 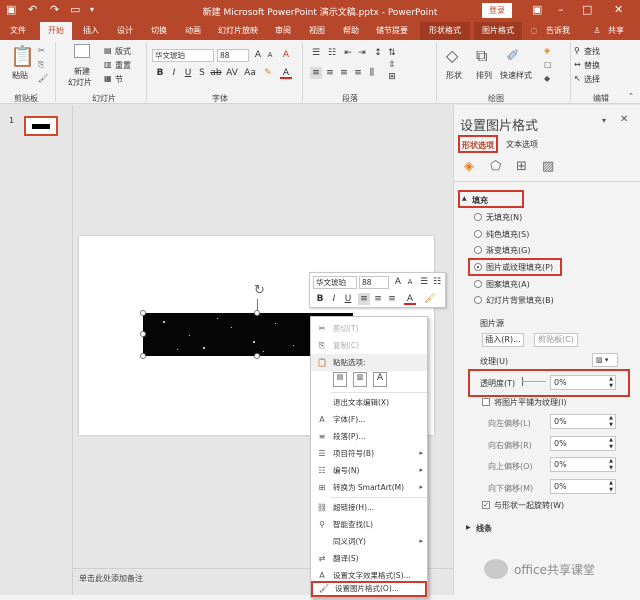 I want to click on mini-align-left-icon: ≡, so click(x=364, y=299).